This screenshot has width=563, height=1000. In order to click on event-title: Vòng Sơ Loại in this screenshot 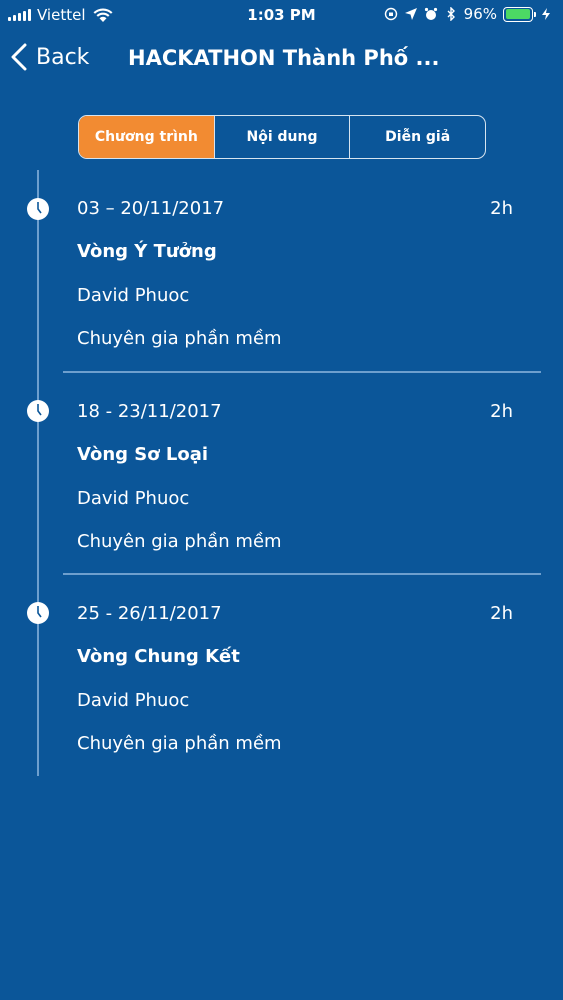, I will do `click(143, 454)`.